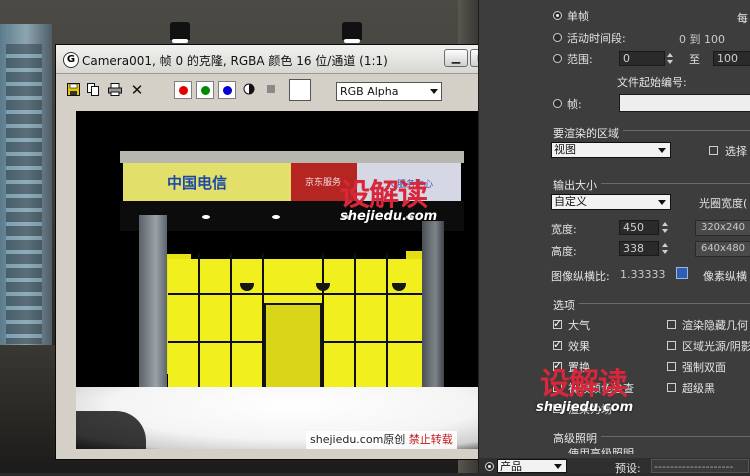 This screenshot has height=476, width=750. I want to click on copyright-watermark: shejiedu.com原创 禁止转载, so click(381, 440).